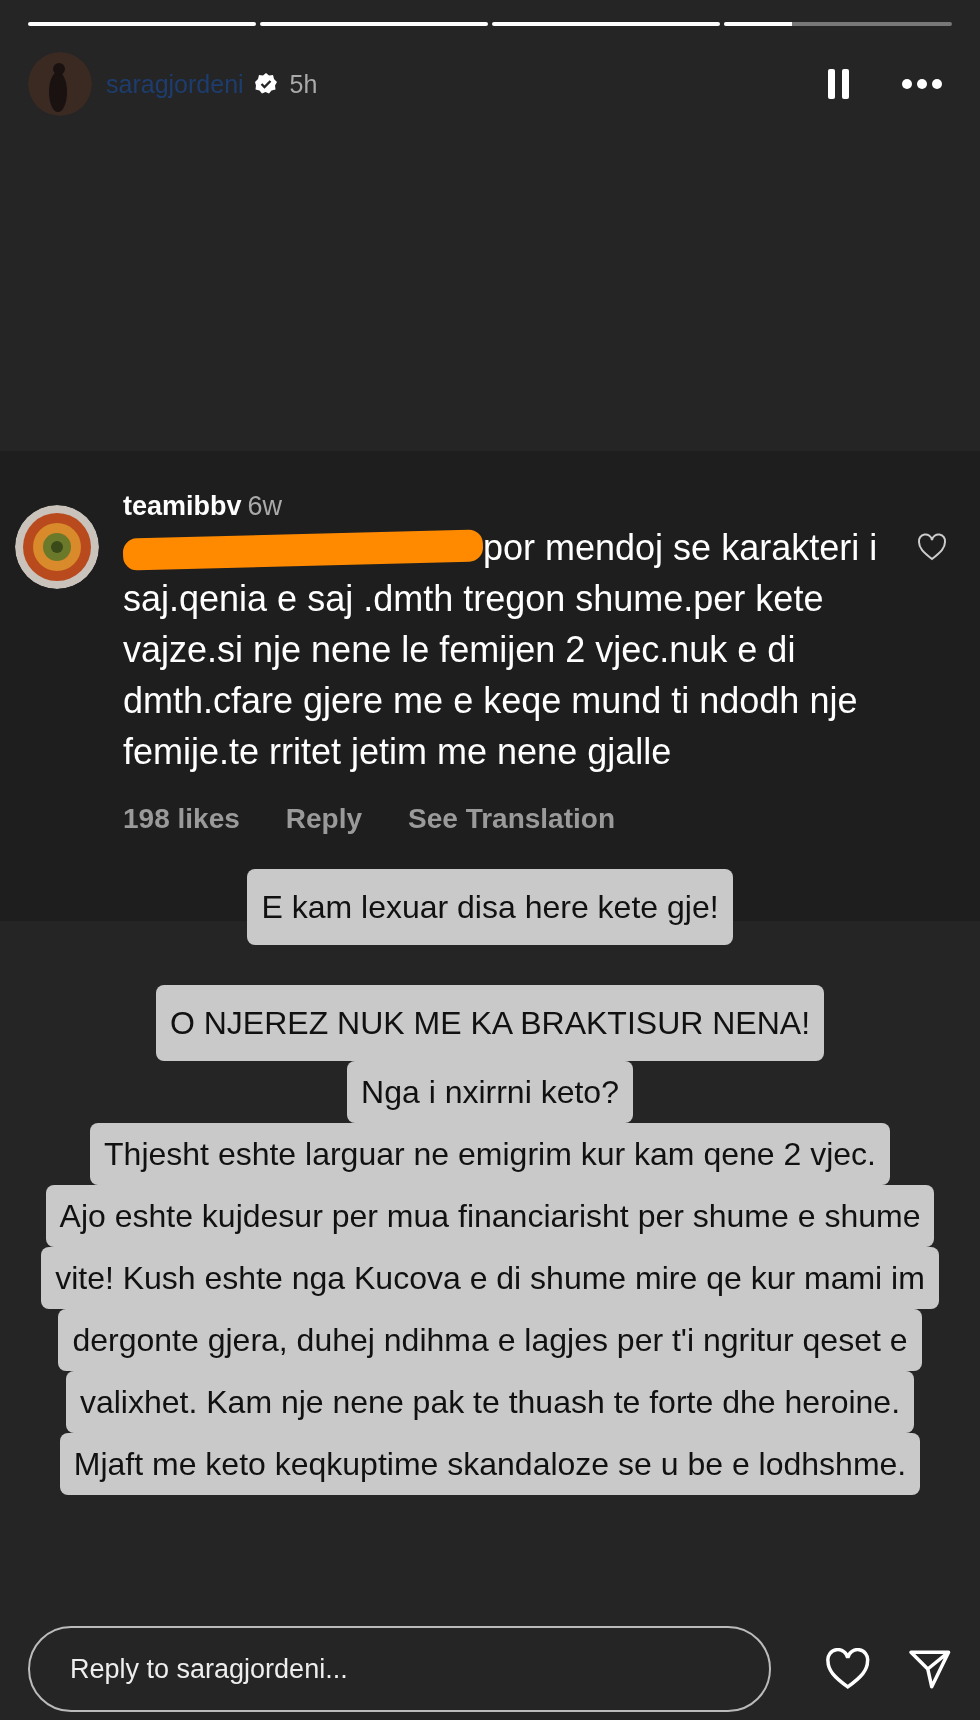 This screenshot has width=980, height=1720. I want to click on comment-text: por mendoj se karakteri i saj.qenia e saj .dmth tregon shume.per kete vajze.si nje nene le femijen 2 vjec.nuk e di dmth.cfare gjere me e keqe mund ti ndodh nje femije.te rritet jetim me nene gjalle, so click(501, 650).